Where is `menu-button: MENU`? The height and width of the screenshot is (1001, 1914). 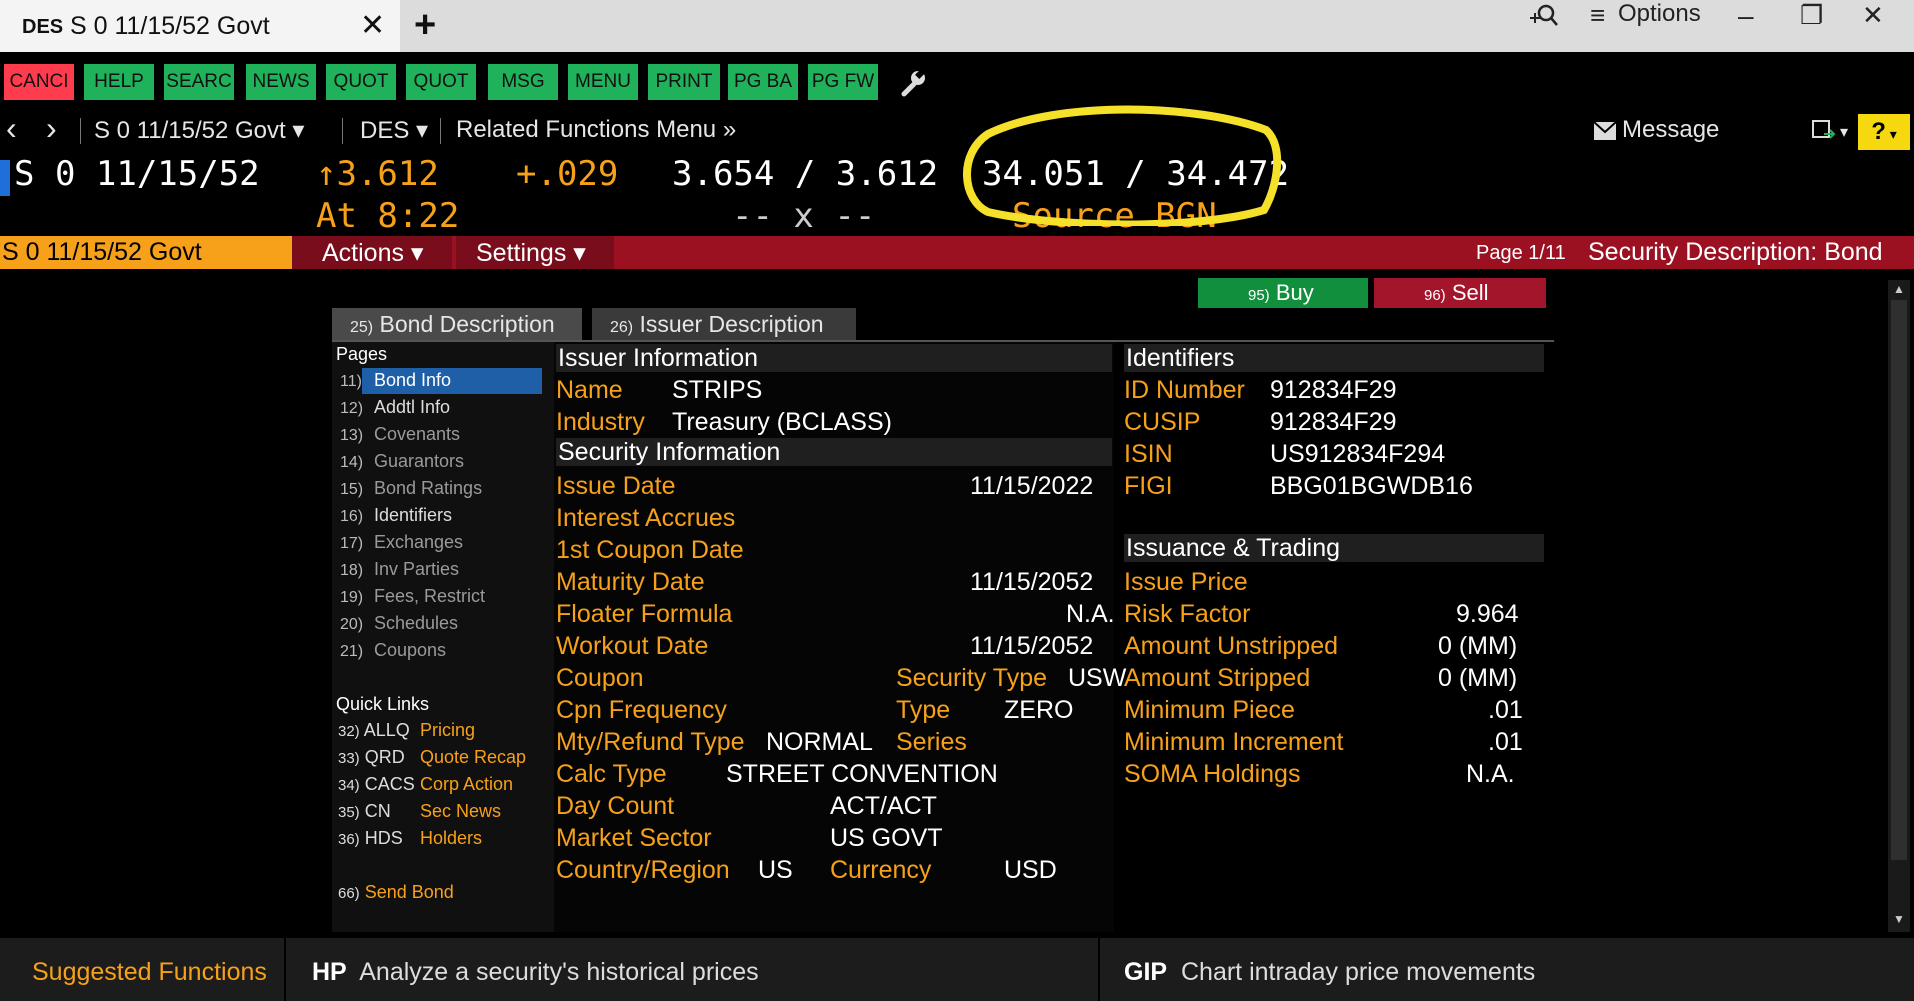 menu-button: MENU is located at coordinates (603, 82).